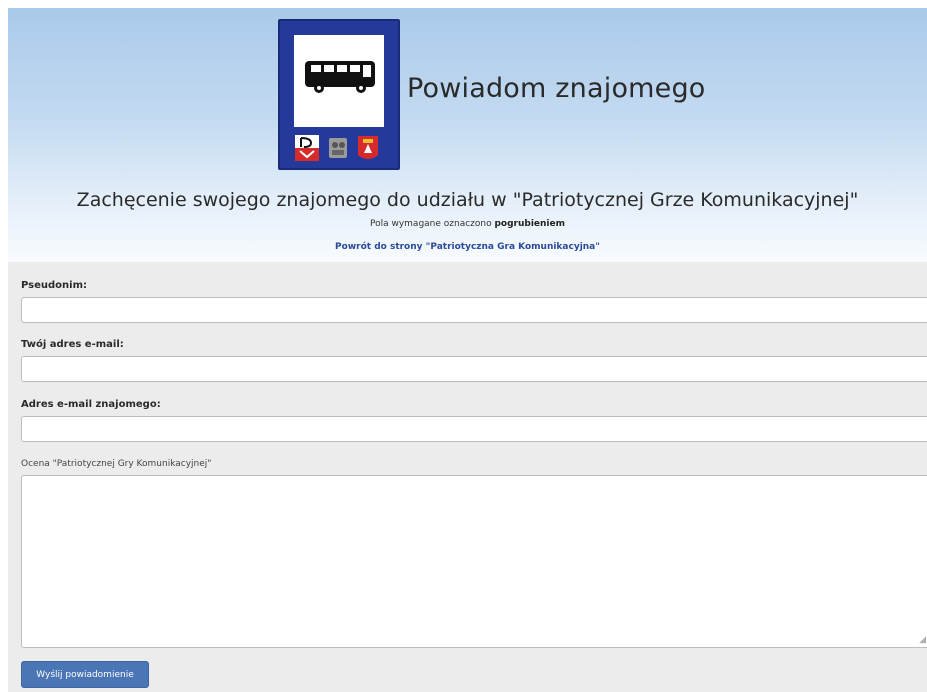  What do you see at coordinates (116, 464) in the screenshot?
I see `rating-label: Ocena "Patriotycznej Gry Komunikacyjnej"` at bounding box center [116, 464].